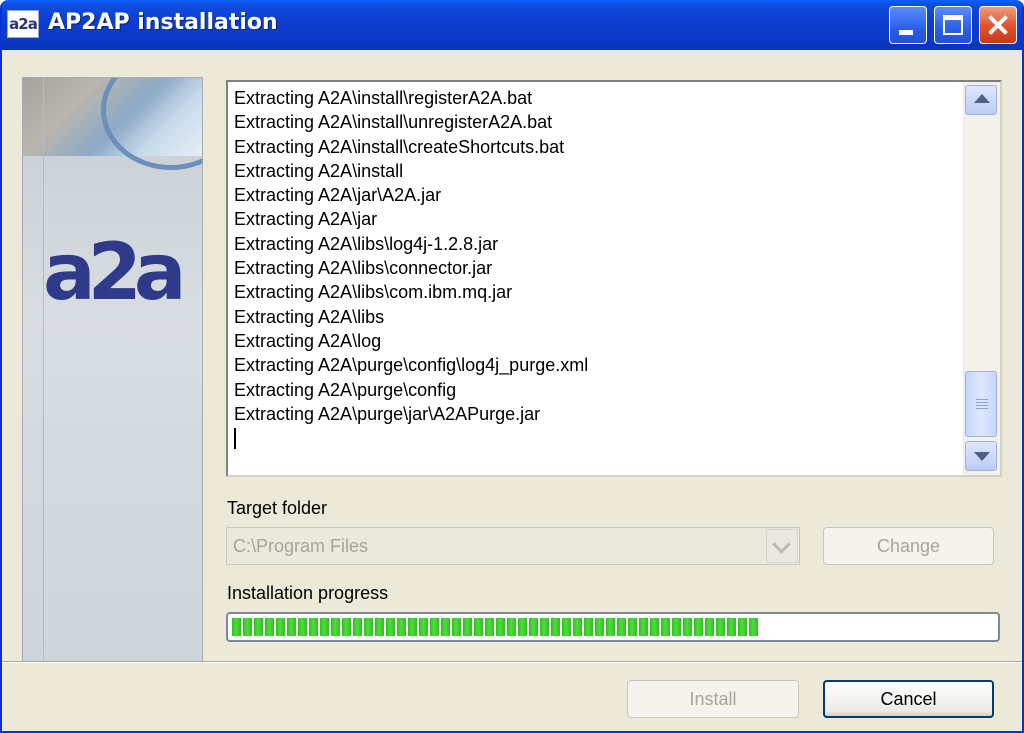 This screenshot has height=733, width=1024. I want to click on maximize-icon, so click(953, 25).